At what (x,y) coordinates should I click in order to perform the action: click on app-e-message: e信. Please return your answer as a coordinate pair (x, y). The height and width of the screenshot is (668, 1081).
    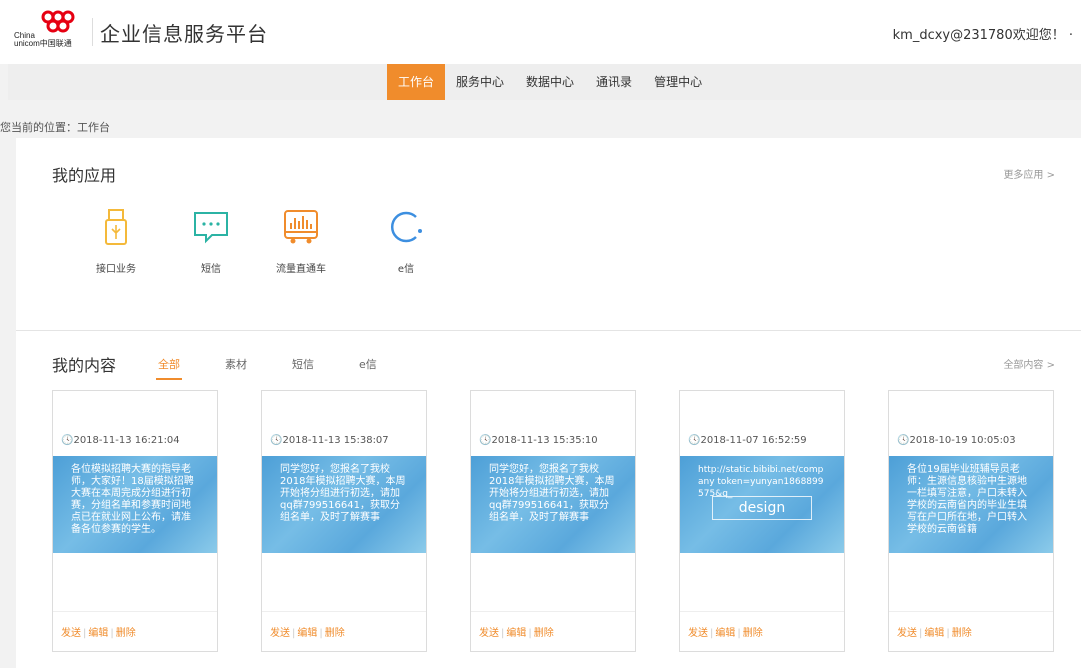
    Looking at the image, I should click on (406, 241).